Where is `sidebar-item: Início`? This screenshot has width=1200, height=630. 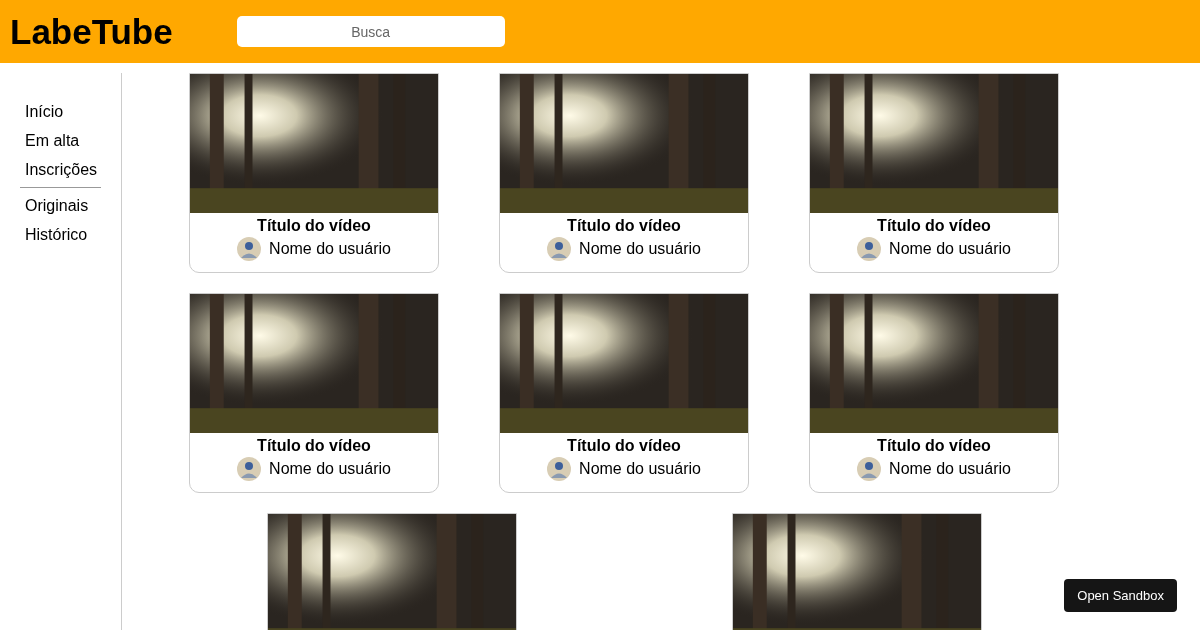
sidebar-item: Início is located at coordinates (60, 111).